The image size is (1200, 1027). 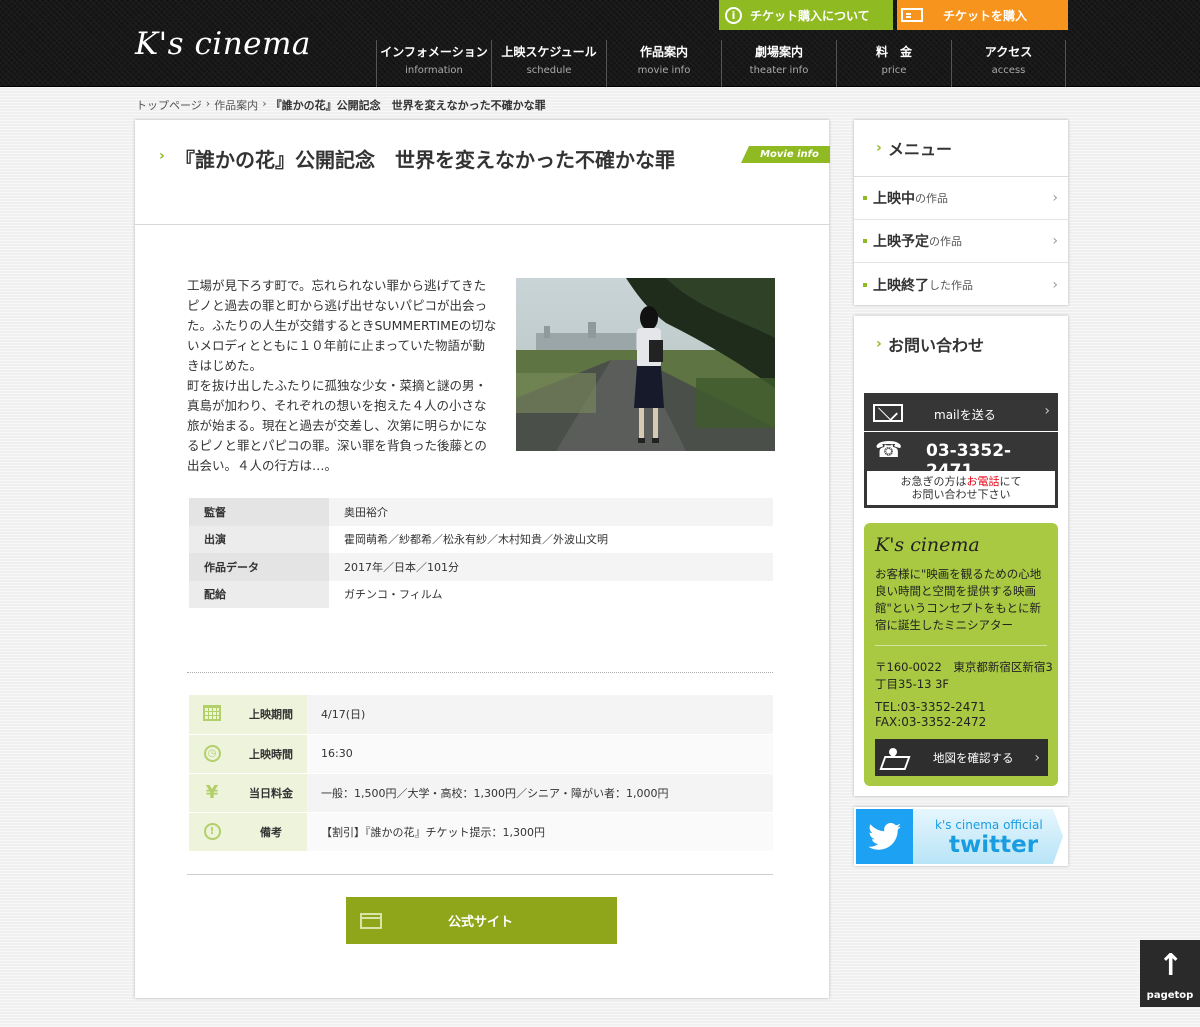 What do you see at coordinates (994, 845) in the screenshot?
I see `twitter-label-main: twitter` at bounding box center [994, 845].